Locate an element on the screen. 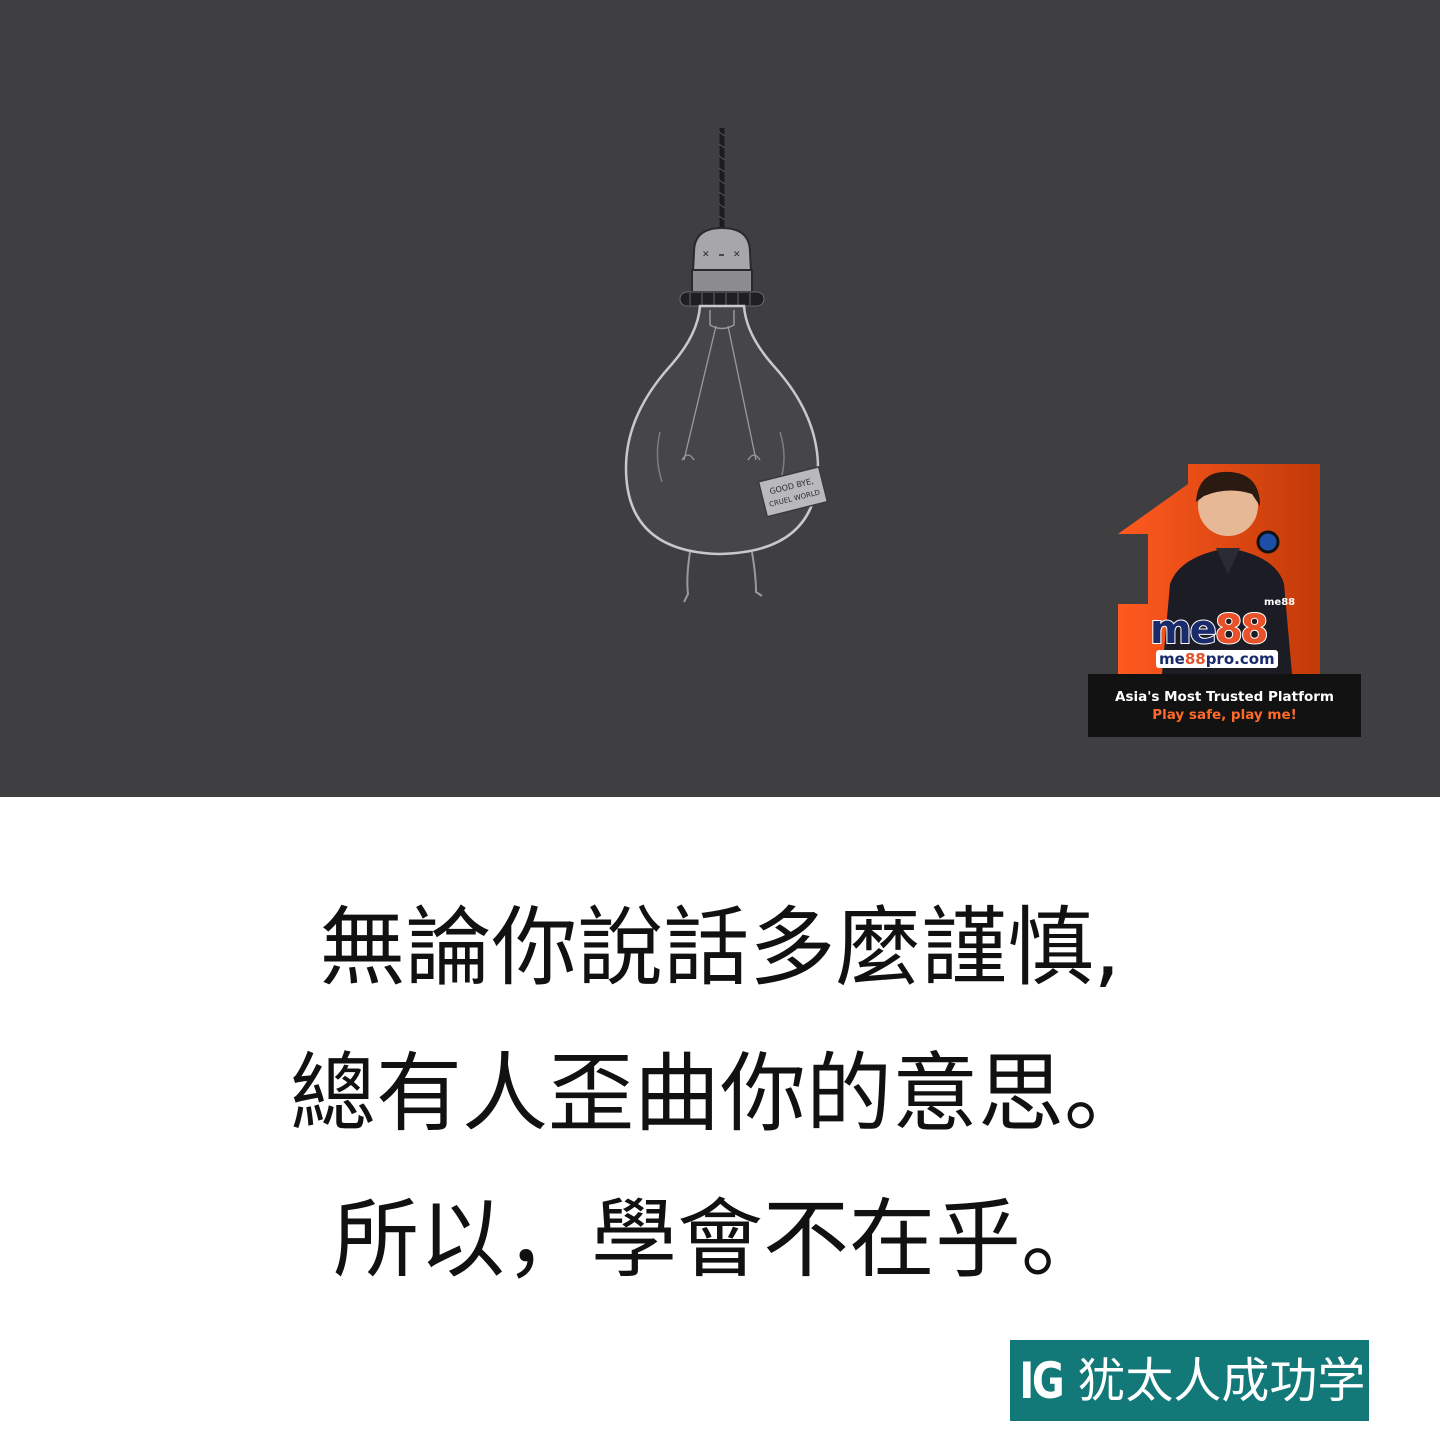 The image size is (1440, 1440). bulb-legs is located at coordinates (723, 577).